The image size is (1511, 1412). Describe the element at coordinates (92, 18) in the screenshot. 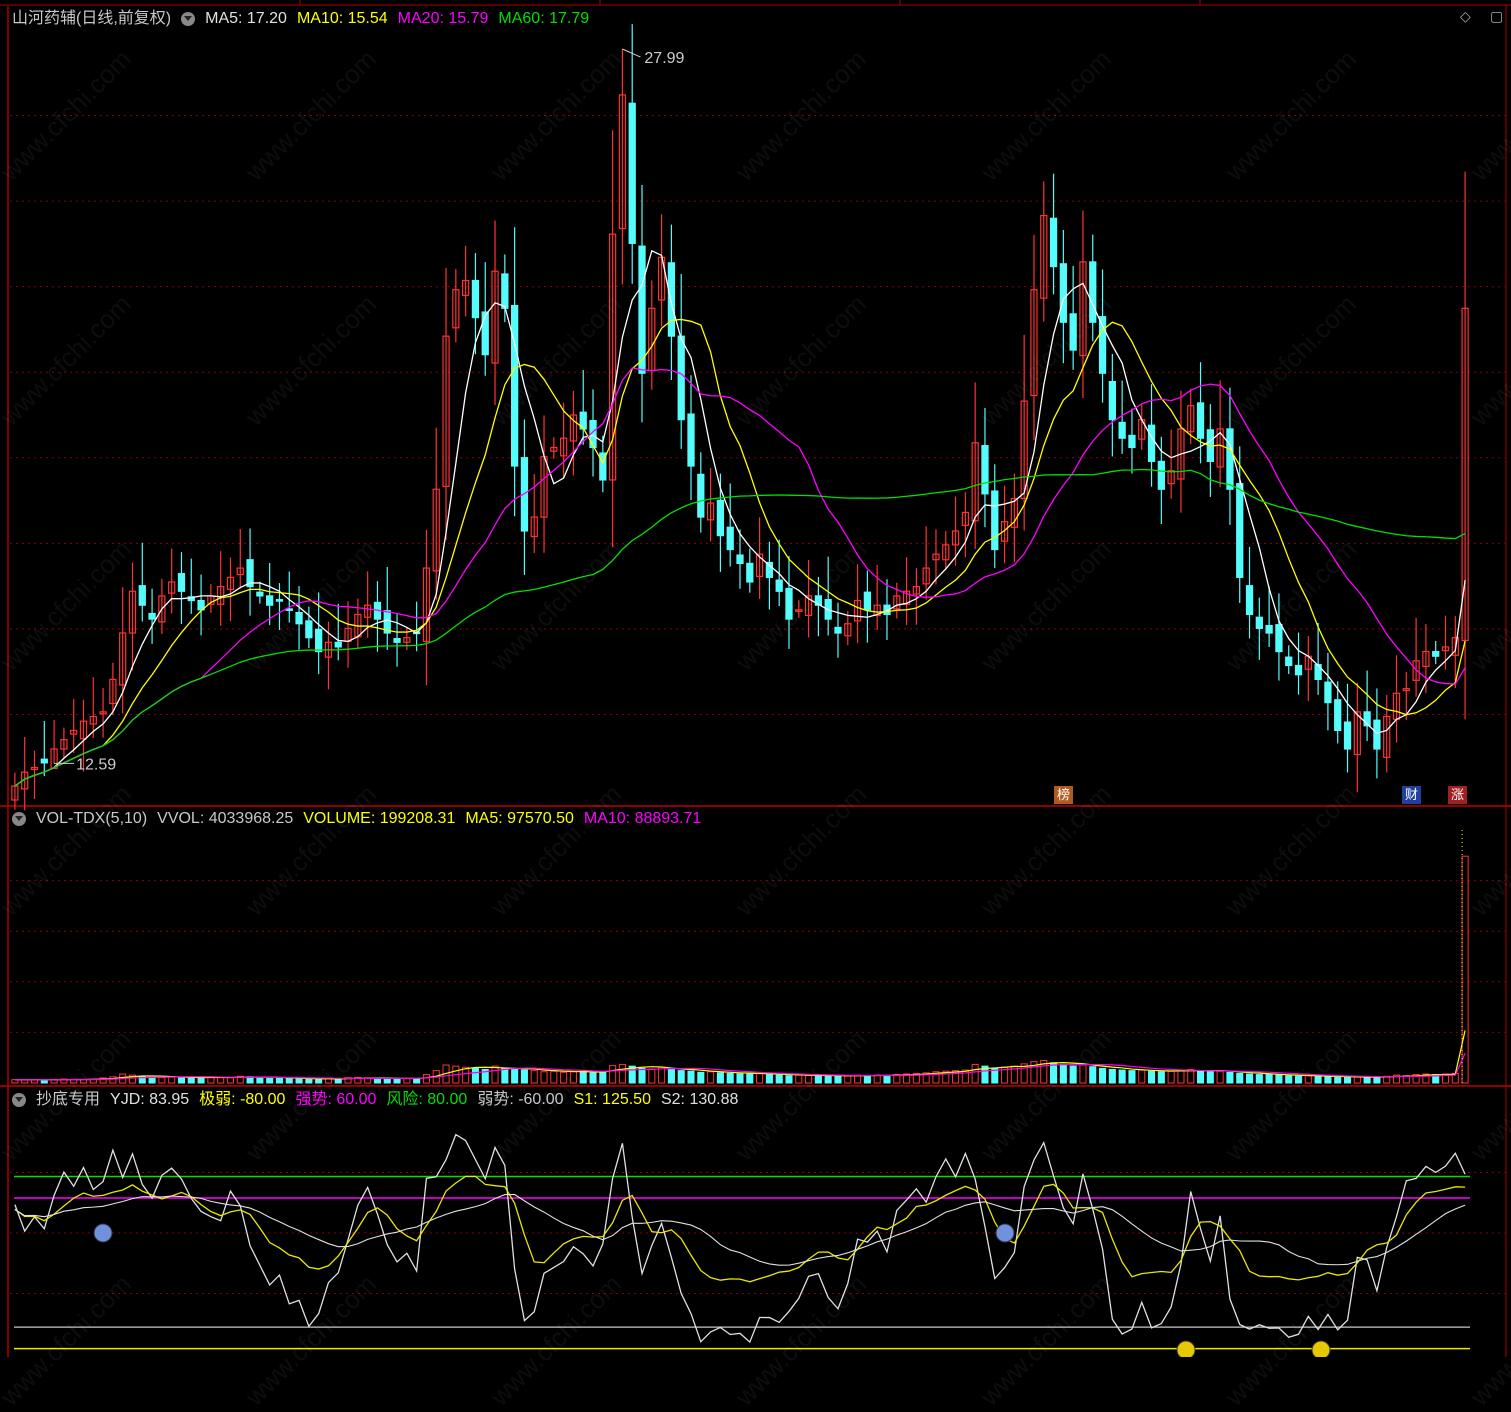

I see `stock-title: 山河药辅(日线,前复权)` at that location.